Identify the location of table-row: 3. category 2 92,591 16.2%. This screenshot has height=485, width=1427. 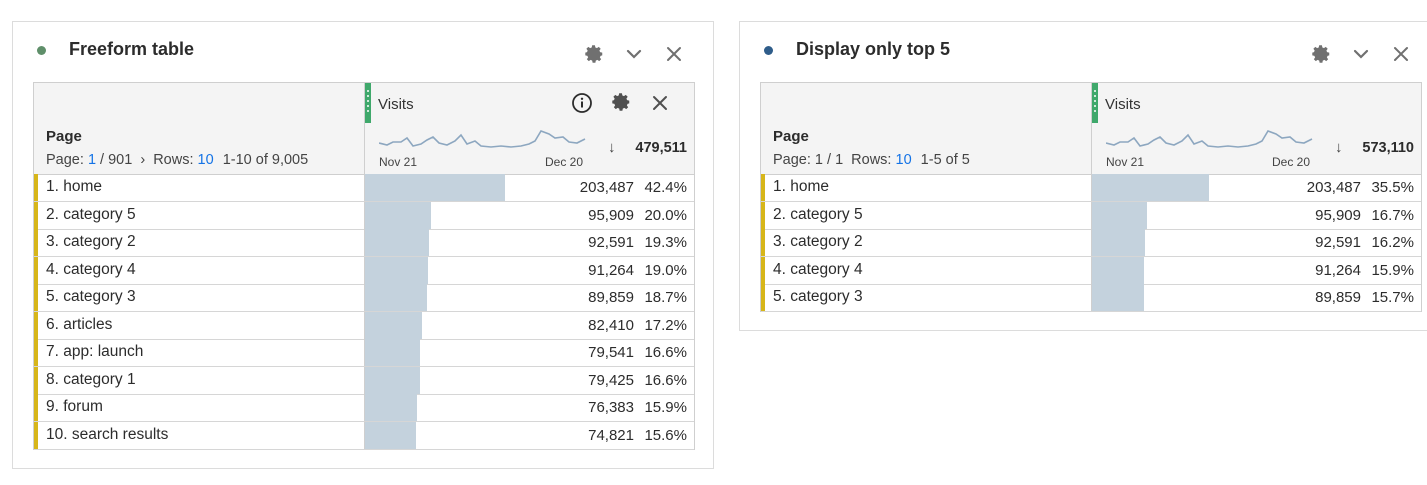
(1091, 243).